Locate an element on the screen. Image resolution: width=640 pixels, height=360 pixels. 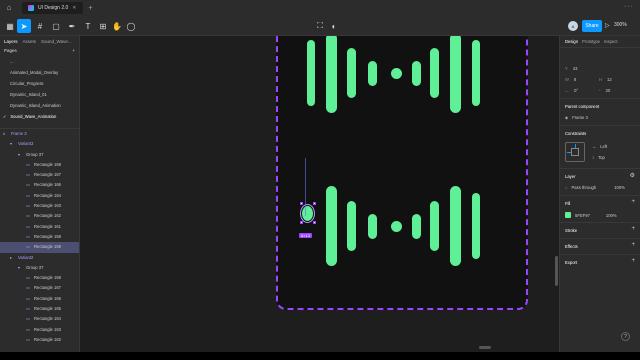
parent-component-row: ◈ Frame 3 is located at coordinates (576, 117).